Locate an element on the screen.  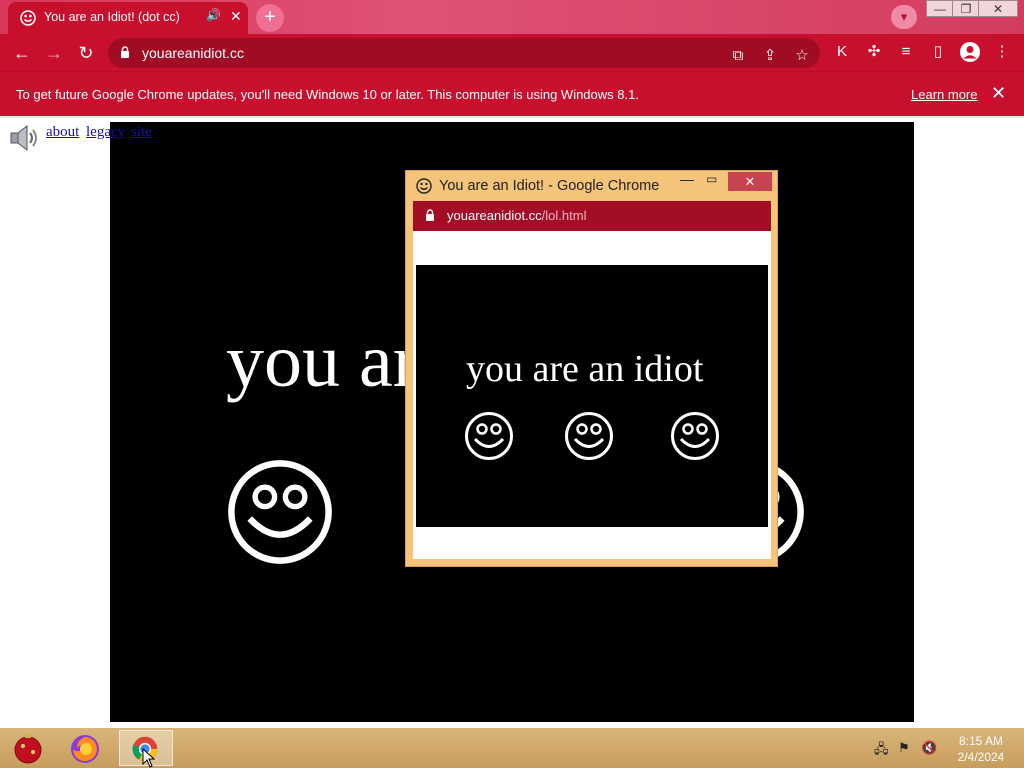
infobar-close-button: ✕ is located at coordinates (998, 93).